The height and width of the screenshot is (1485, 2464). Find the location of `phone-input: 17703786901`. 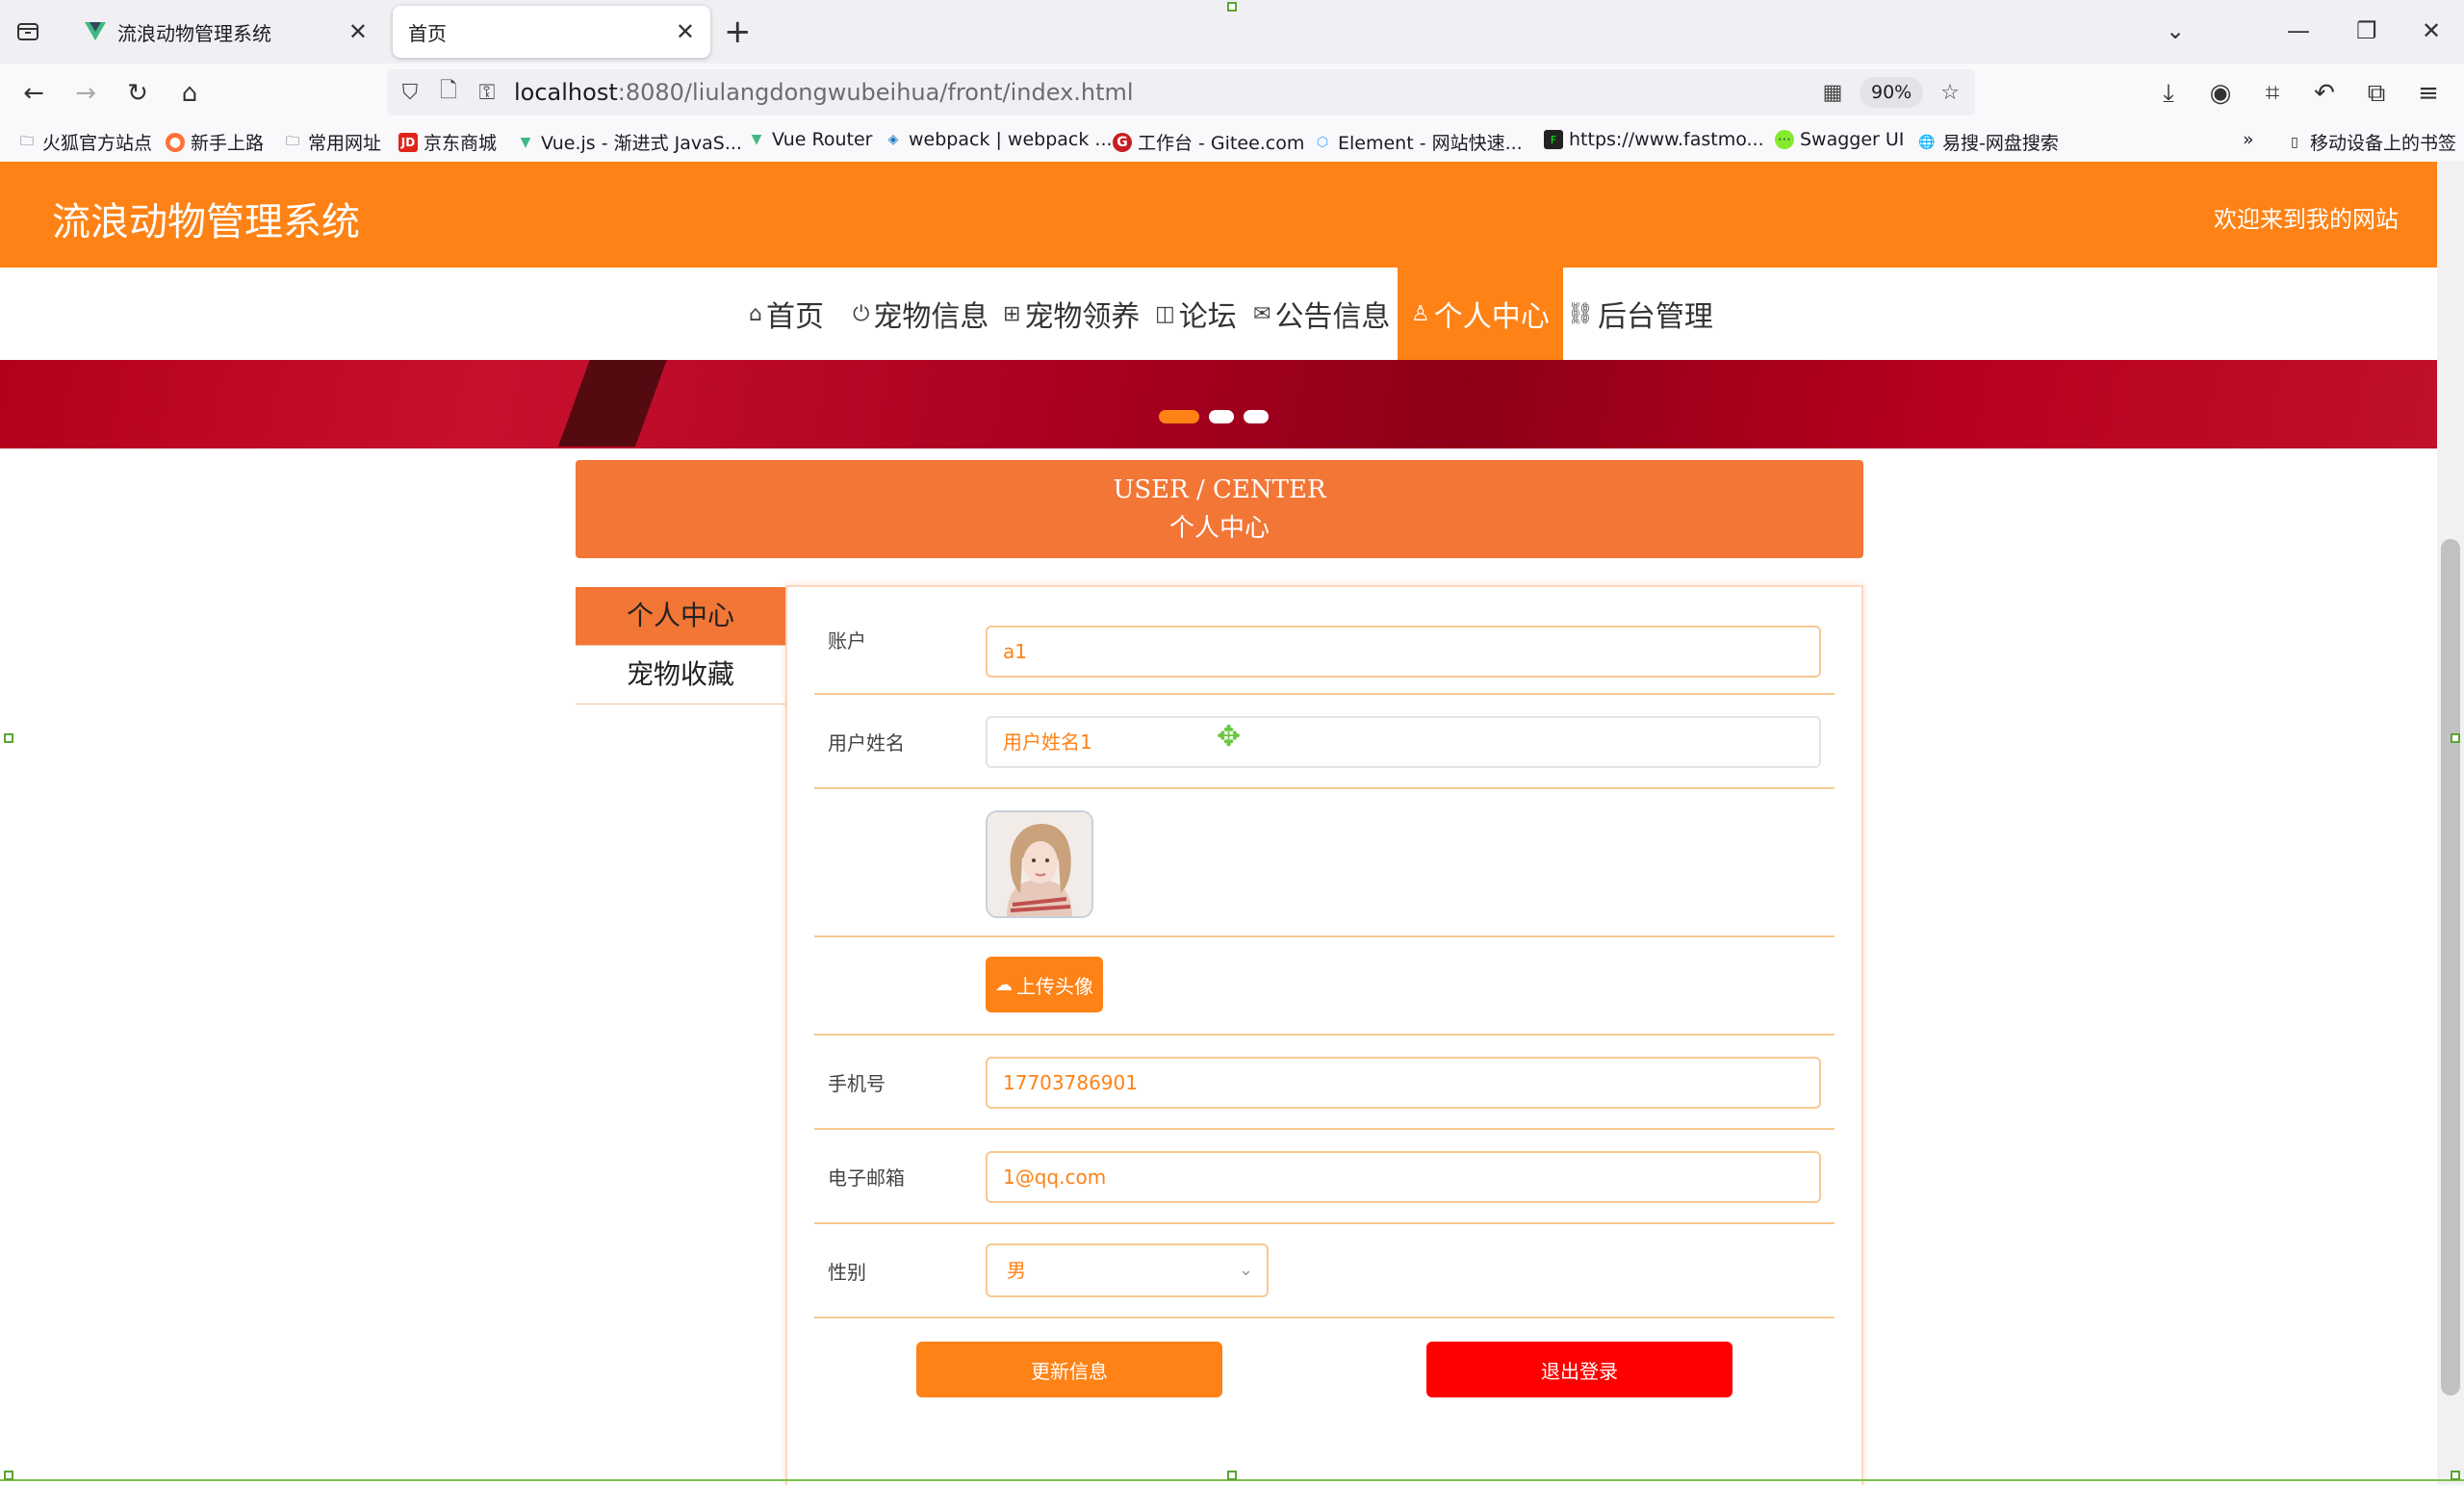

phone-input: 17703786901 is located at coordinates (1403, 1083).